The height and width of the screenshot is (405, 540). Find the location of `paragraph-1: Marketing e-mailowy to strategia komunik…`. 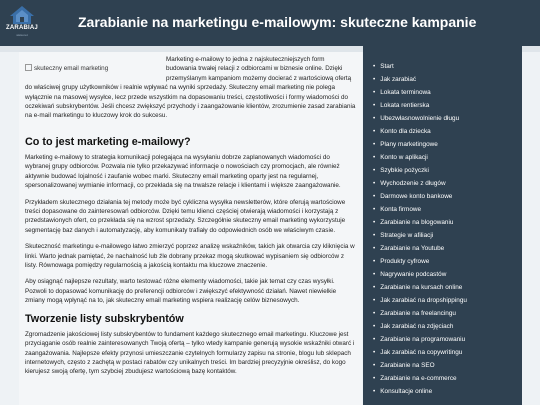

paragraph-1: Marketing e-mailowy to strategia komunik… is located at coordinates (183, 172).